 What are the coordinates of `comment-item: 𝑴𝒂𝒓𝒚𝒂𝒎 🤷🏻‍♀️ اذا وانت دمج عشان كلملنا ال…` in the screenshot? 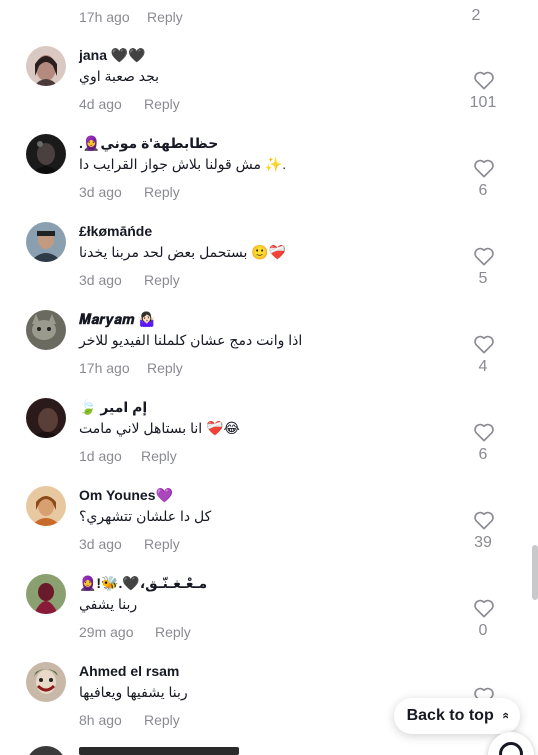 It's located at (269, 354).